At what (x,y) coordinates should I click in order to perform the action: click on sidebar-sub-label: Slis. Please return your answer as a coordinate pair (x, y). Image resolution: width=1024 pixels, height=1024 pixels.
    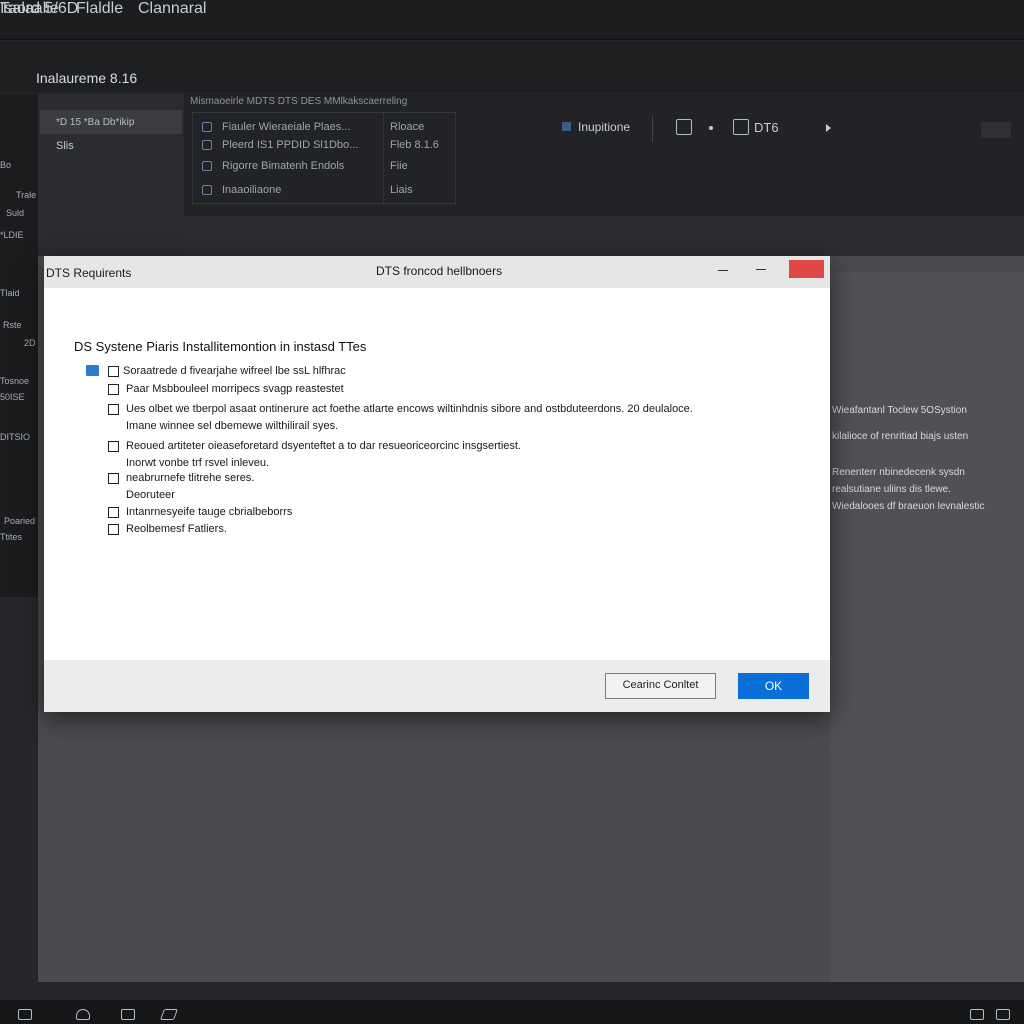
    Looking at the image, I should click on (65, 146).